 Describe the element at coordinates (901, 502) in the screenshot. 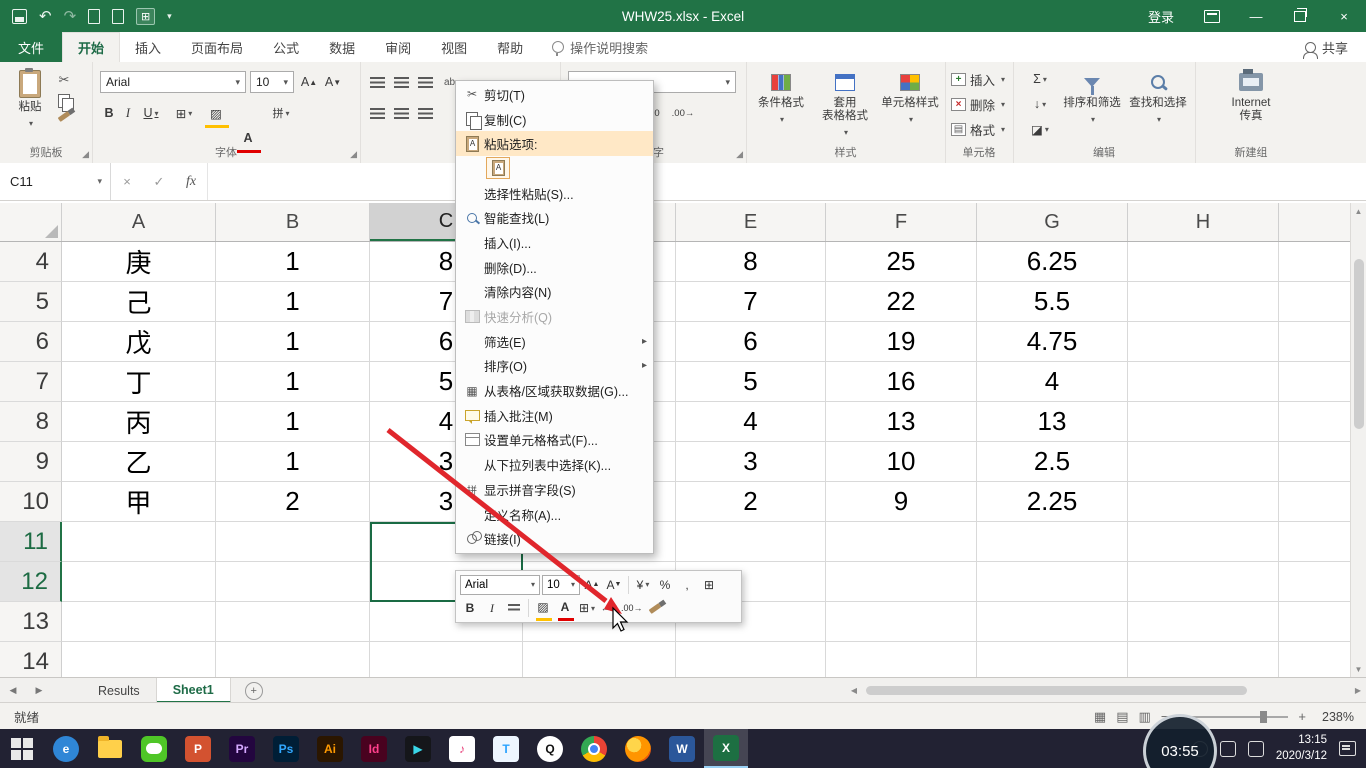

I see `cell-F10: 9` at that location.